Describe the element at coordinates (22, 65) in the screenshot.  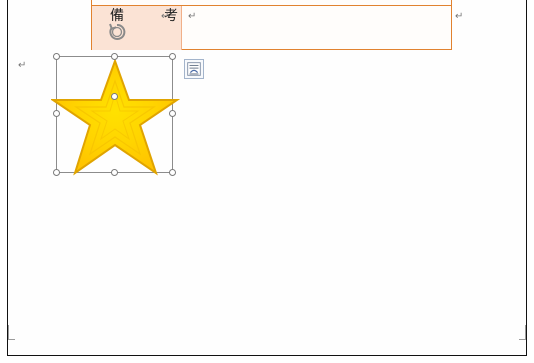
I see `paragraph-mark-left: ↵` at that location.